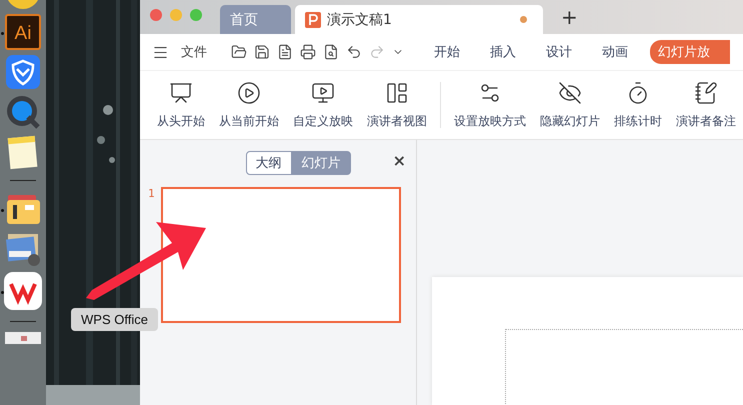  I want to click on print-icon, so click(308, 52).